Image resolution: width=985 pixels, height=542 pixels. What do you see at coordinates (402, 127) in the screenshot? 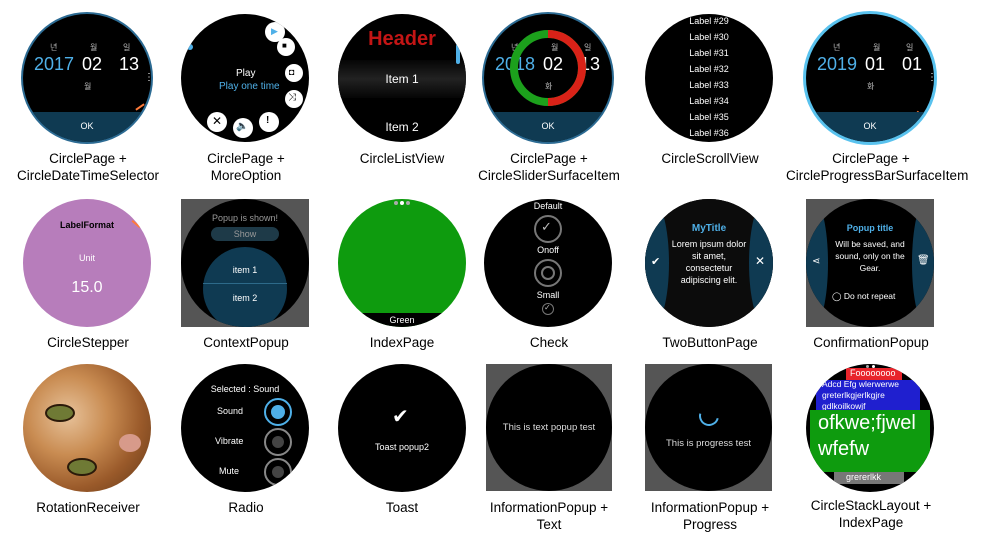
I see `list-item-2: Item 2` at bounding box center [402, 127].